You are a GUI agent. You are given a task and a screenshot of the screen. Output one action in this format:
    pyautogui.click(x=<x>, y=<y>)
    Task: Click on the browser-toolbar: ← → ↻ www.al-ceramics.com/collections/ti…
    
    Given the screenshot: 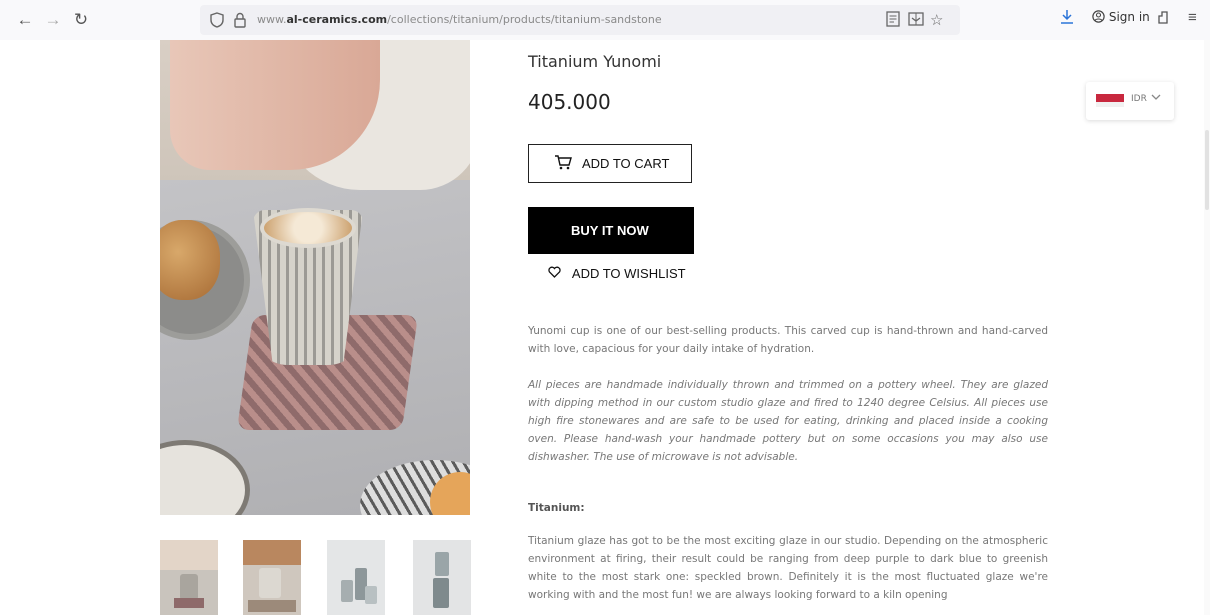 What is the action you would take?
    pyautogui.click(x=605, y=20)
    